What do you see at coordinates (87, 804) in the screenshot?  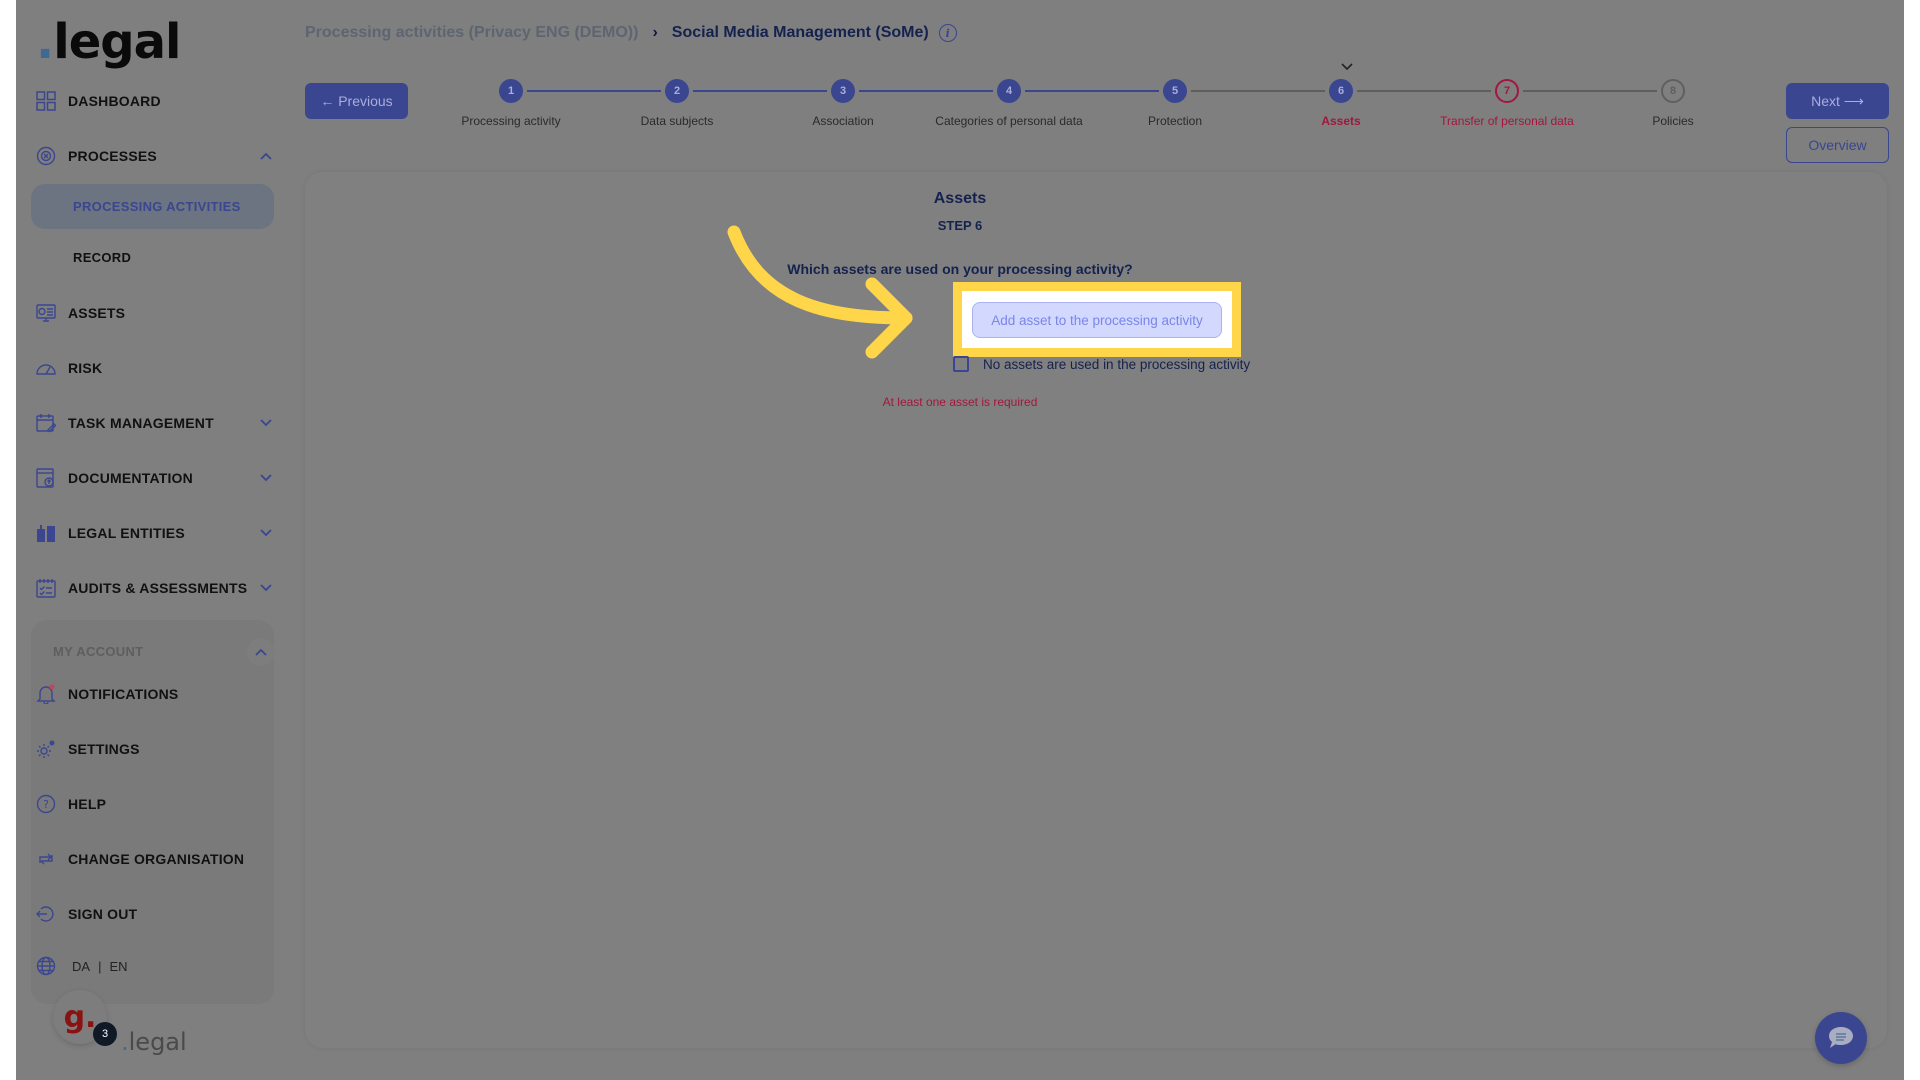 I see `sidebar-item-label: HELP` at bounding box center [87, 804].